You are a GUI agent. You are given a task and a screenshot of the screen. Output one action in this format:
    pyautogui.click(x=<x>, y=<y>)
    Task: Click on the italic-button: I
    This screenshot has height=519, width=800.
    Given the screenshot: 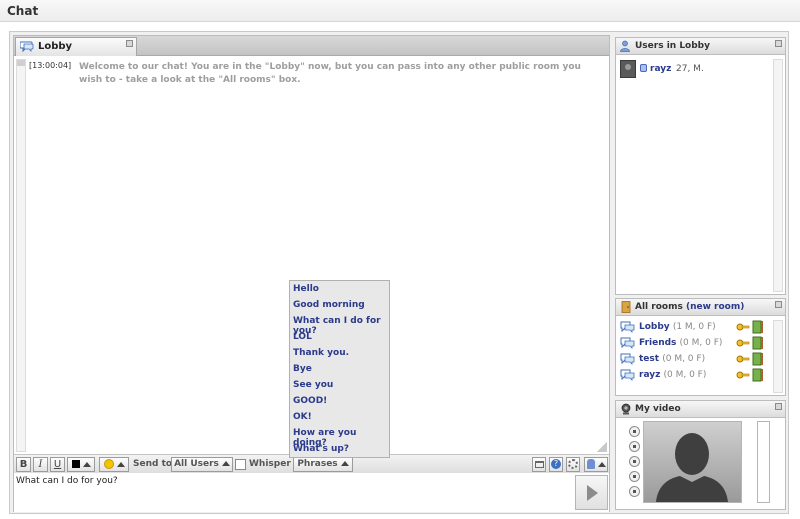 What is the action you would take?
    pyautogui.click(x=40, y=464)
    